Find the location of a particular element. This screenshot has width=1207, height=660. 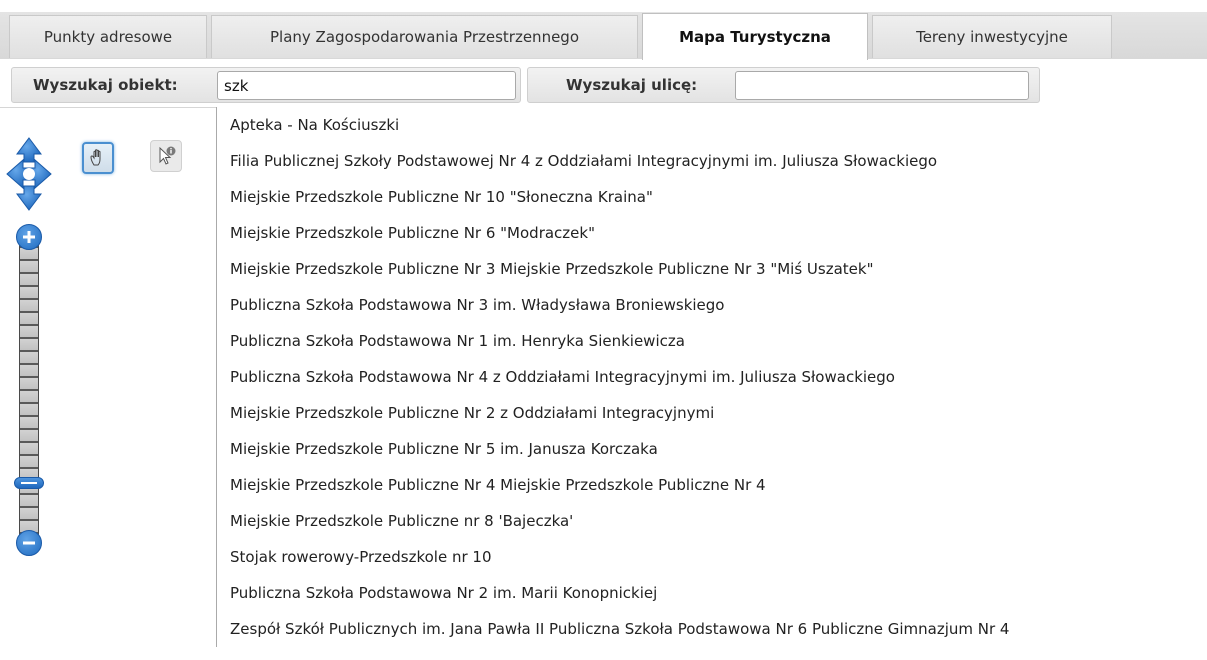

info-tool-button is located at coordinates (166, 156).